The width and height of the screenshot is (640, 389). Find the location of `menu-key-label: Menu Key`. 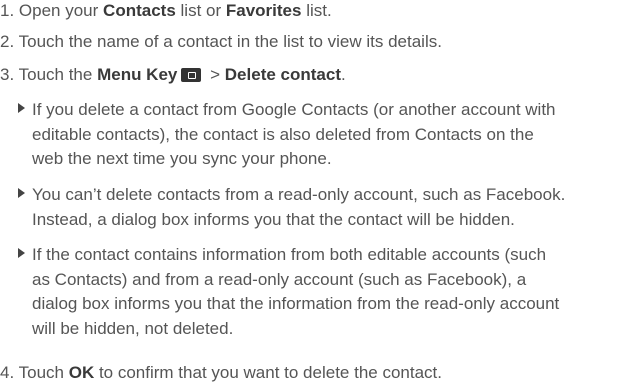

menu-key-label: Menu Key is located at coordinates (137, 74).